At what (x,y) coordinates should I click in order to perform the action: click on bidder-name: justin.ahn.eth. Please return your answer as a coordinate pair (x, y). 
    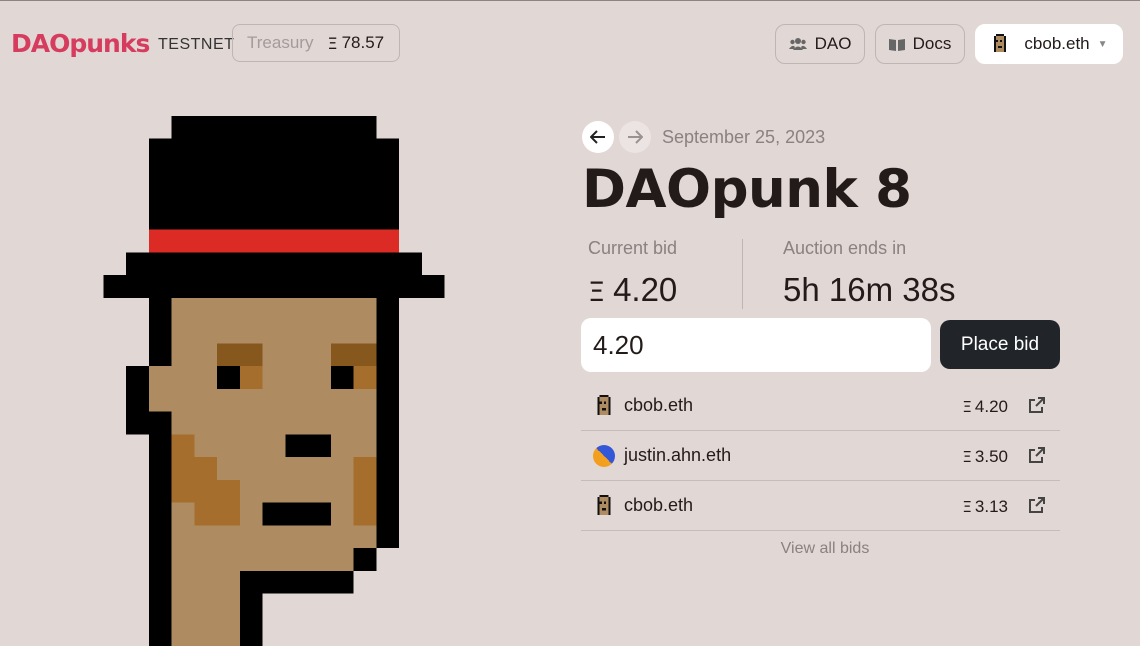
    Looking at the image, I should click on (677, 455).